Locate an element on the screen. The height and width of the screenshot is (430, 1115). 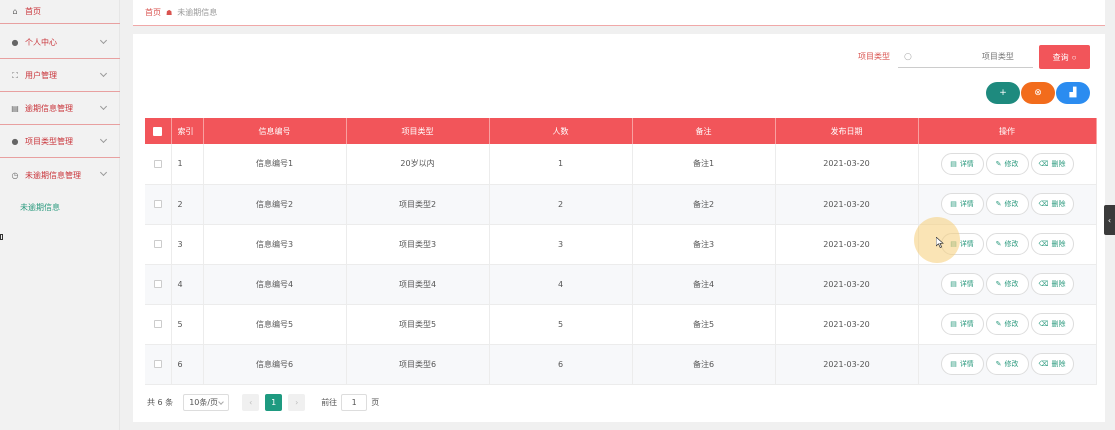
breadcrumb-home: 首页 is located at coordinates (153, 12).